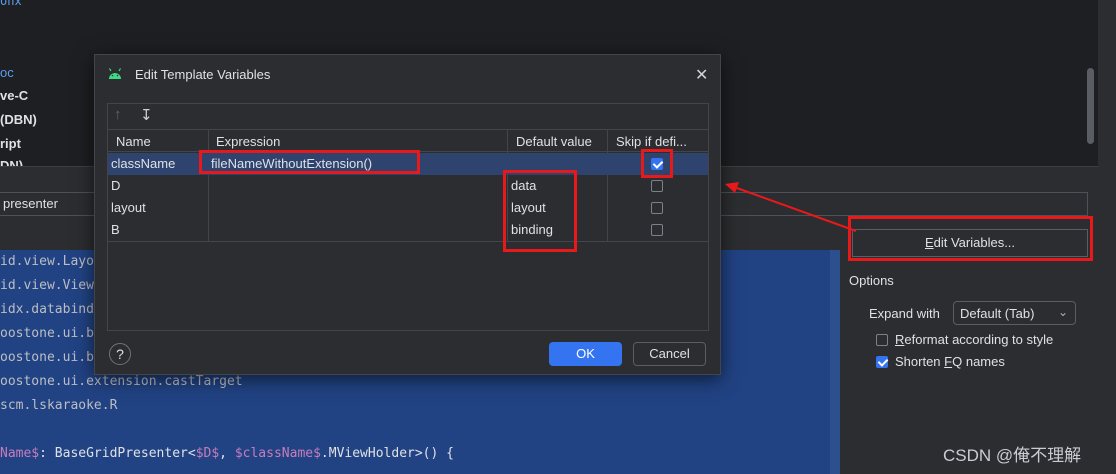 The image size is (1116, 474). What do you see at coordinates (20, 453) in the screenshot?
I see `code-variable: Name$` at bounding box center [20, 453].